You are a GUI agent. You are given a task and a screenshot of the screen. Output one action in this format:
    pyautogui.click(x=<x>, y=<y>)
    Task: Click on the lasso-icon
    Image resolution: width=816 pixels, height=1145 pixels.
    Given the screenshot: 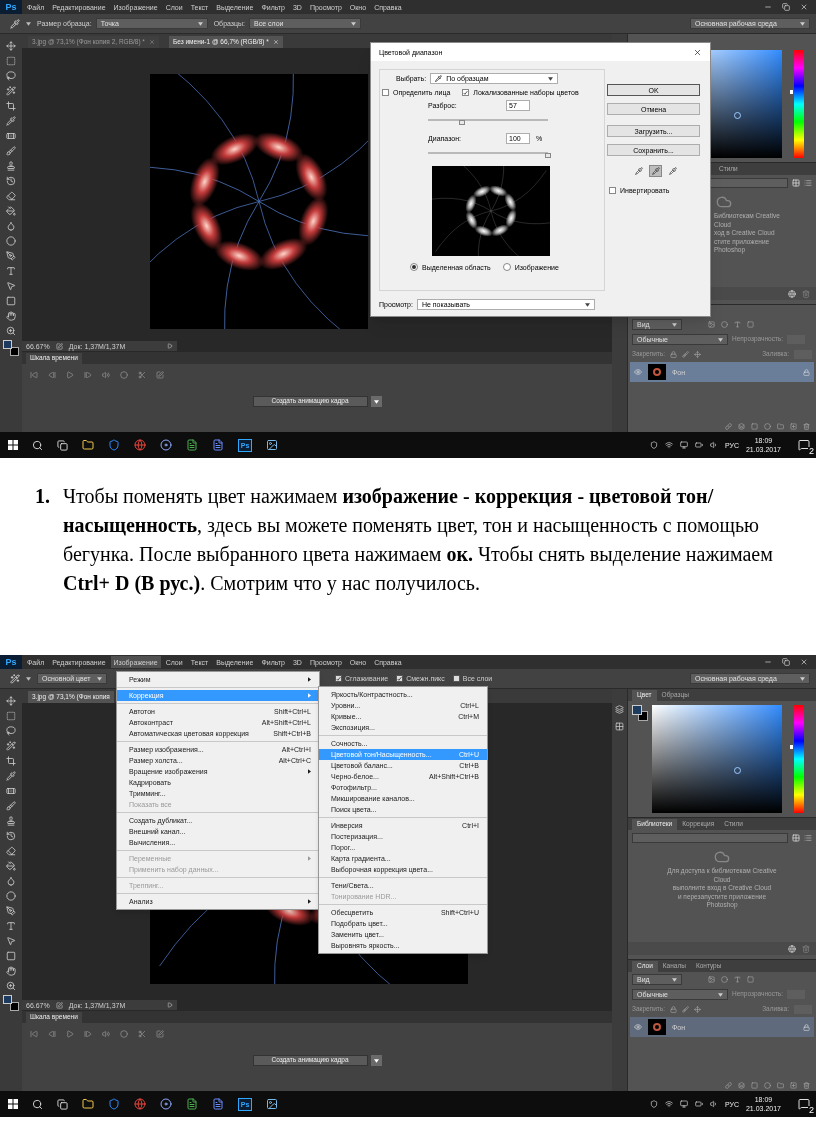 What is the action you would take?
    pyautogui.click(x=11, y=75)
    